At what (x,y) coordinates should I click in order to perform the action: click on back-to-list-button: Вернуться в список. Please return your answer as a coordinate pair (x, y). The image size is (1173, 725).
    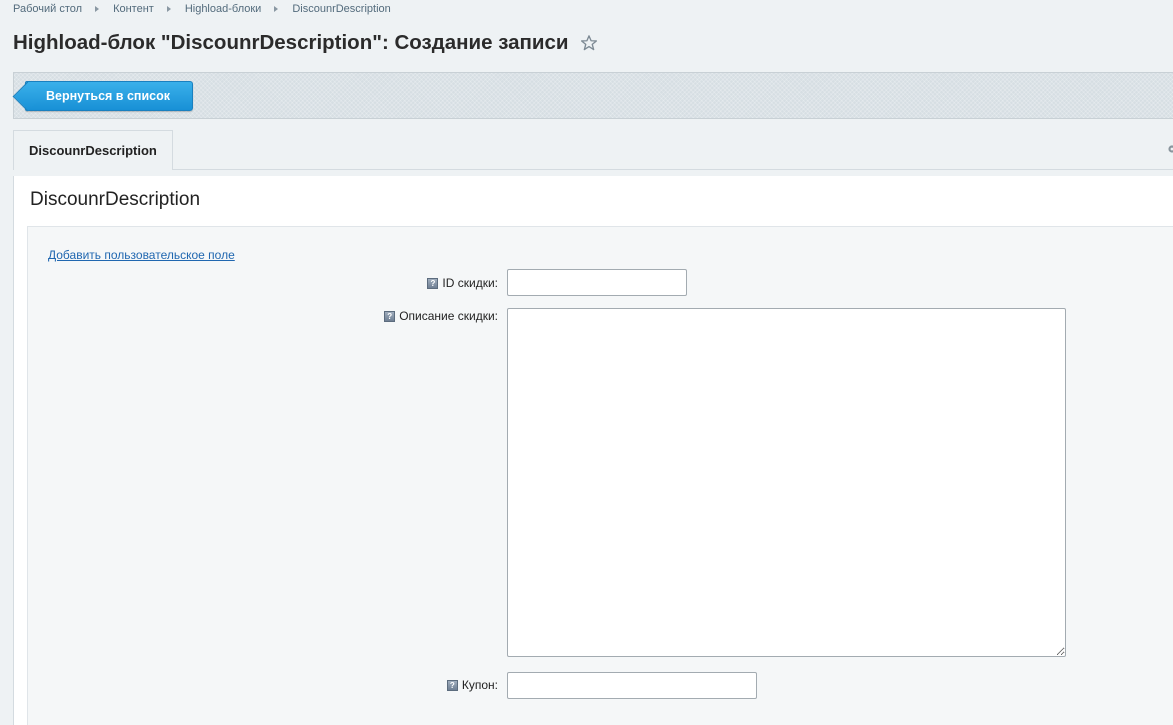
    Looking at the image, I should click on (109, 96).